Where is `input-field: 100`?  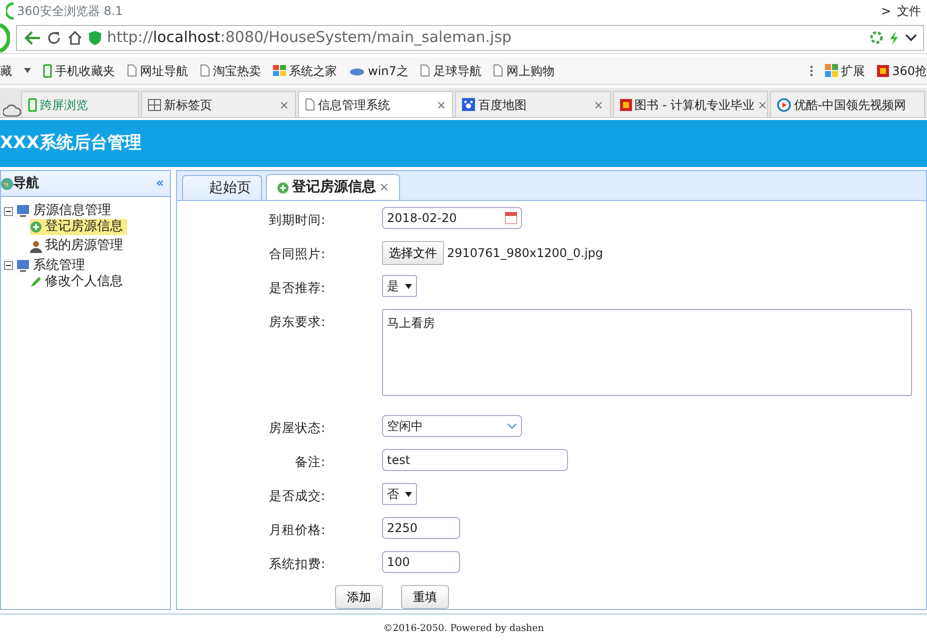 input-field: 100 is located at coordinates (421, 562).